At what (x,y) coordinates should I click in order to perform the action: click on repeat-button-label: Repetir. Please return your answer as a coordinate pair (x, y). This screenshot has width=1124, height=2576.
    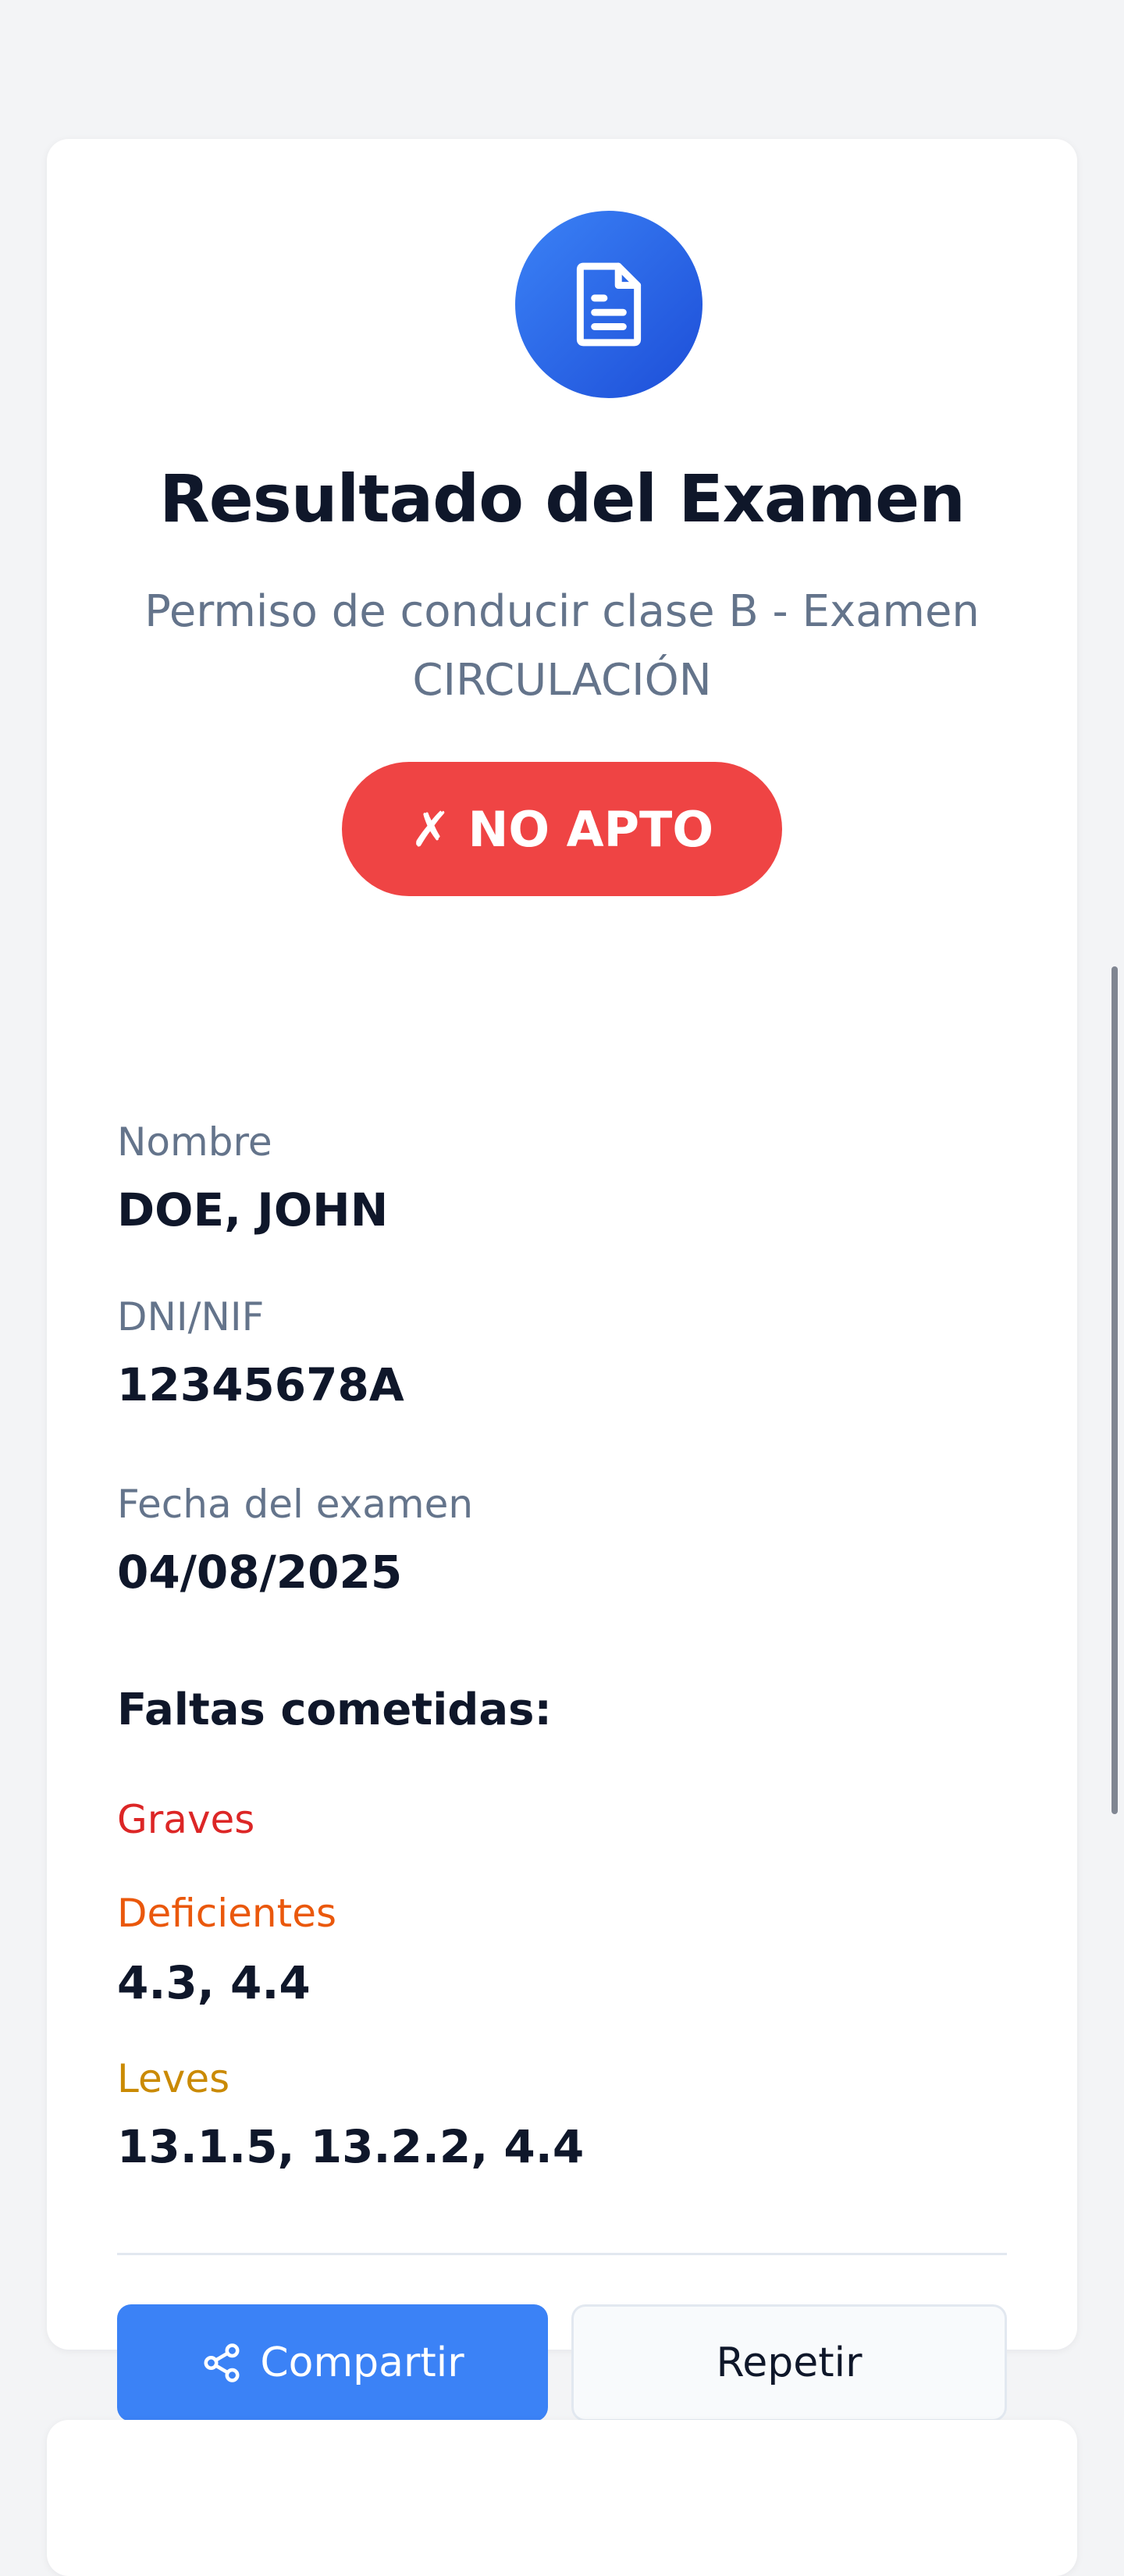
    Looking at the image, I should click on (789, 2362).